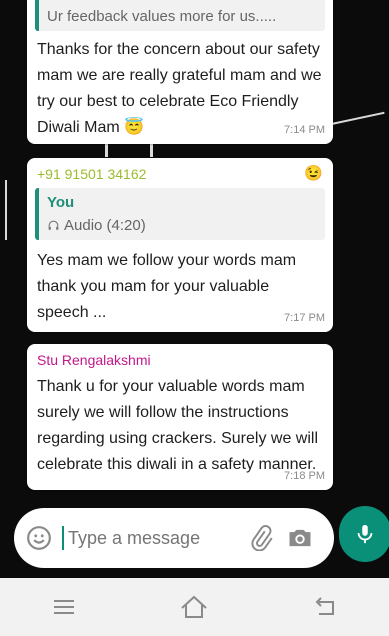 The height and width of the screenshot is (636, 389). I want to click on home-icon, so click(194, 607).